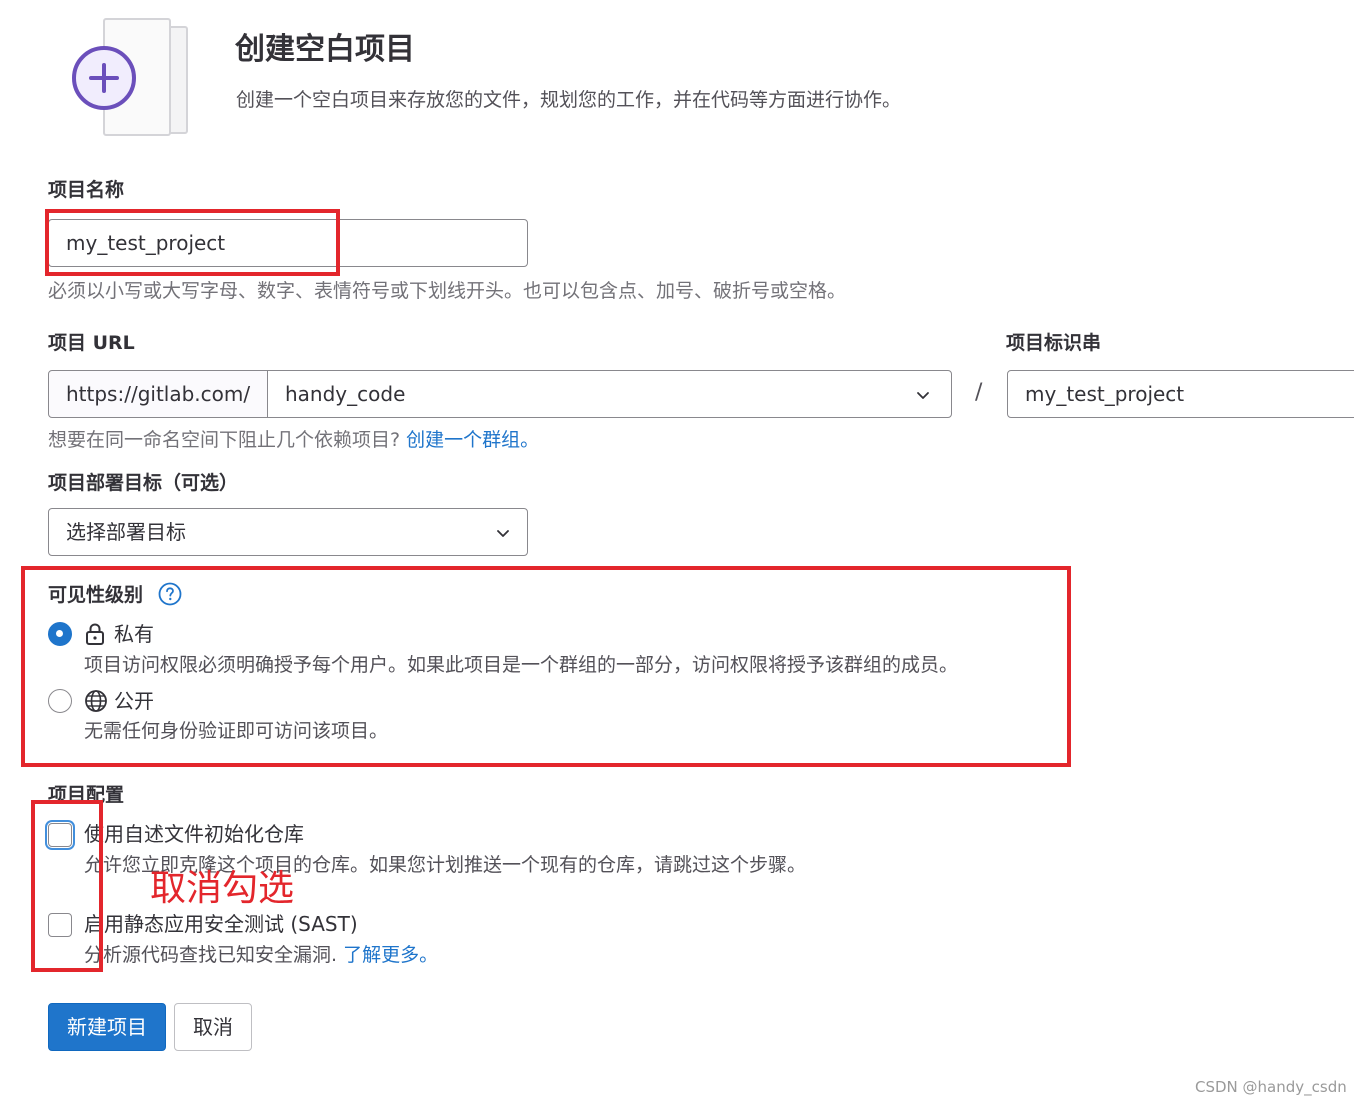  Describe the element at coordinates (194, 834) in the screenshot. I see `readme-label: 使用自述文件初始化仓库` at that location.